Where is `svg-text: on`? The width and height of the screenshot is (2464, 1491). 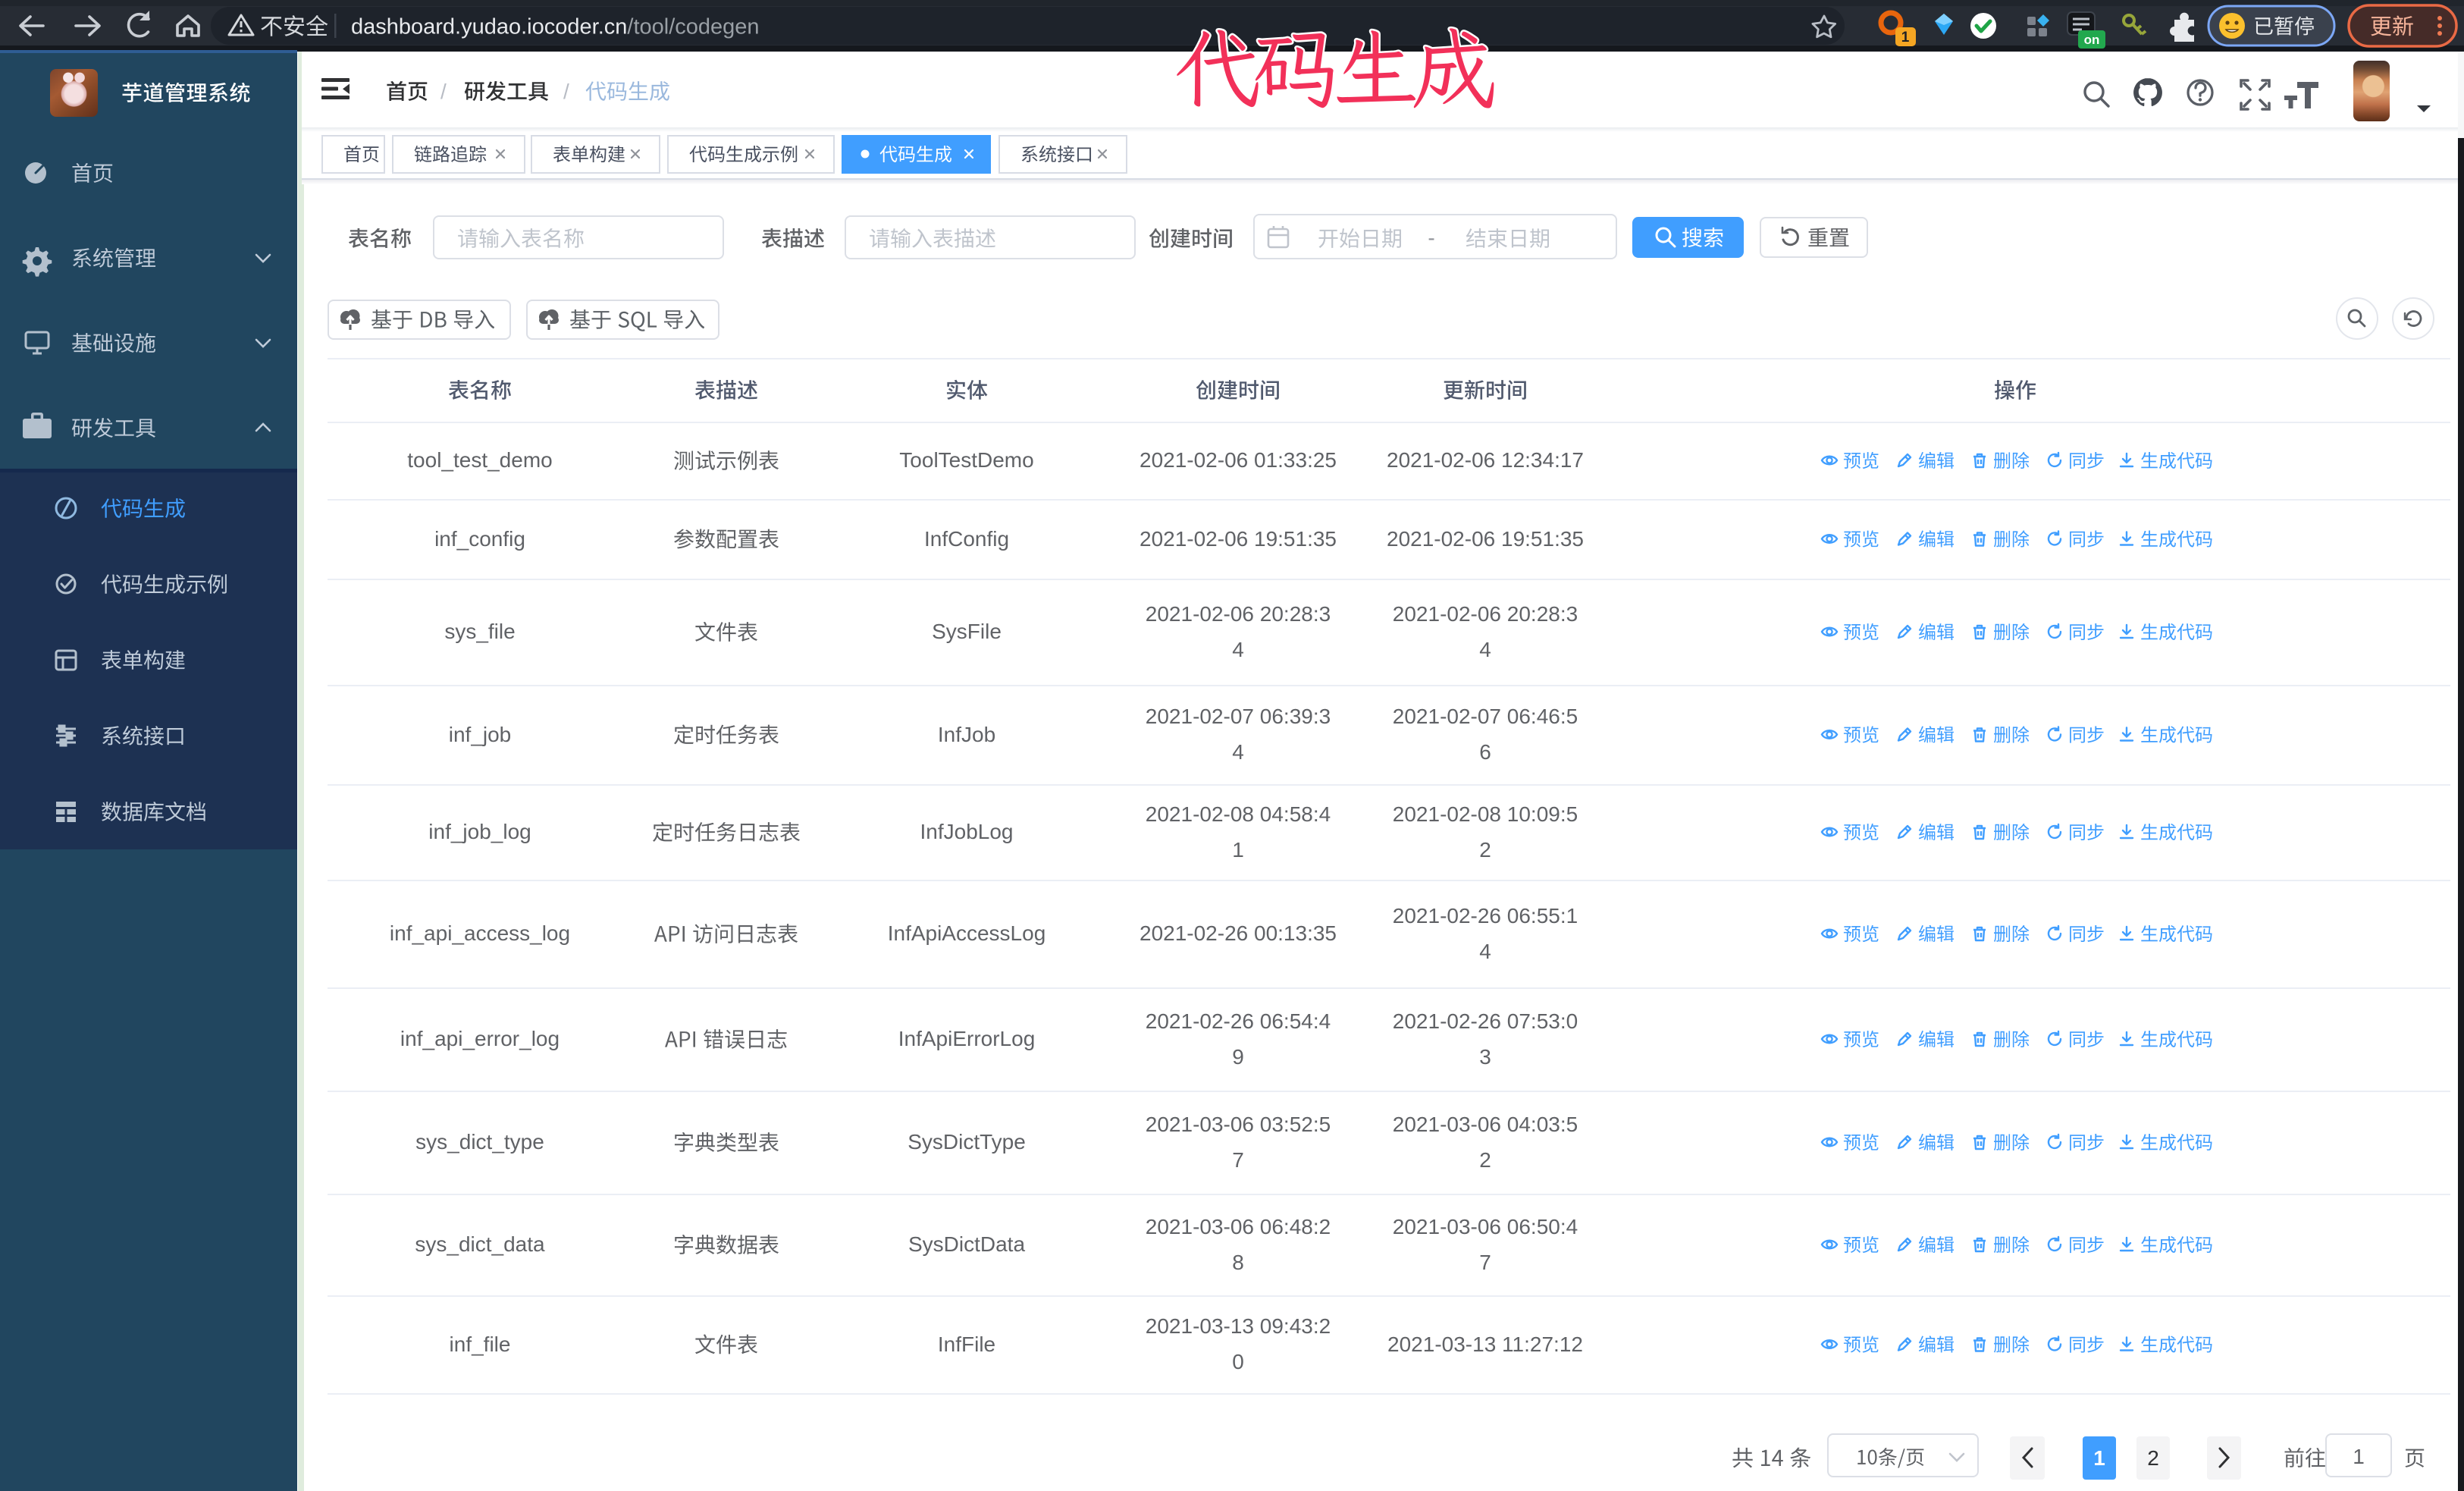 svg-text: on is located at coordinates (2092, 40).